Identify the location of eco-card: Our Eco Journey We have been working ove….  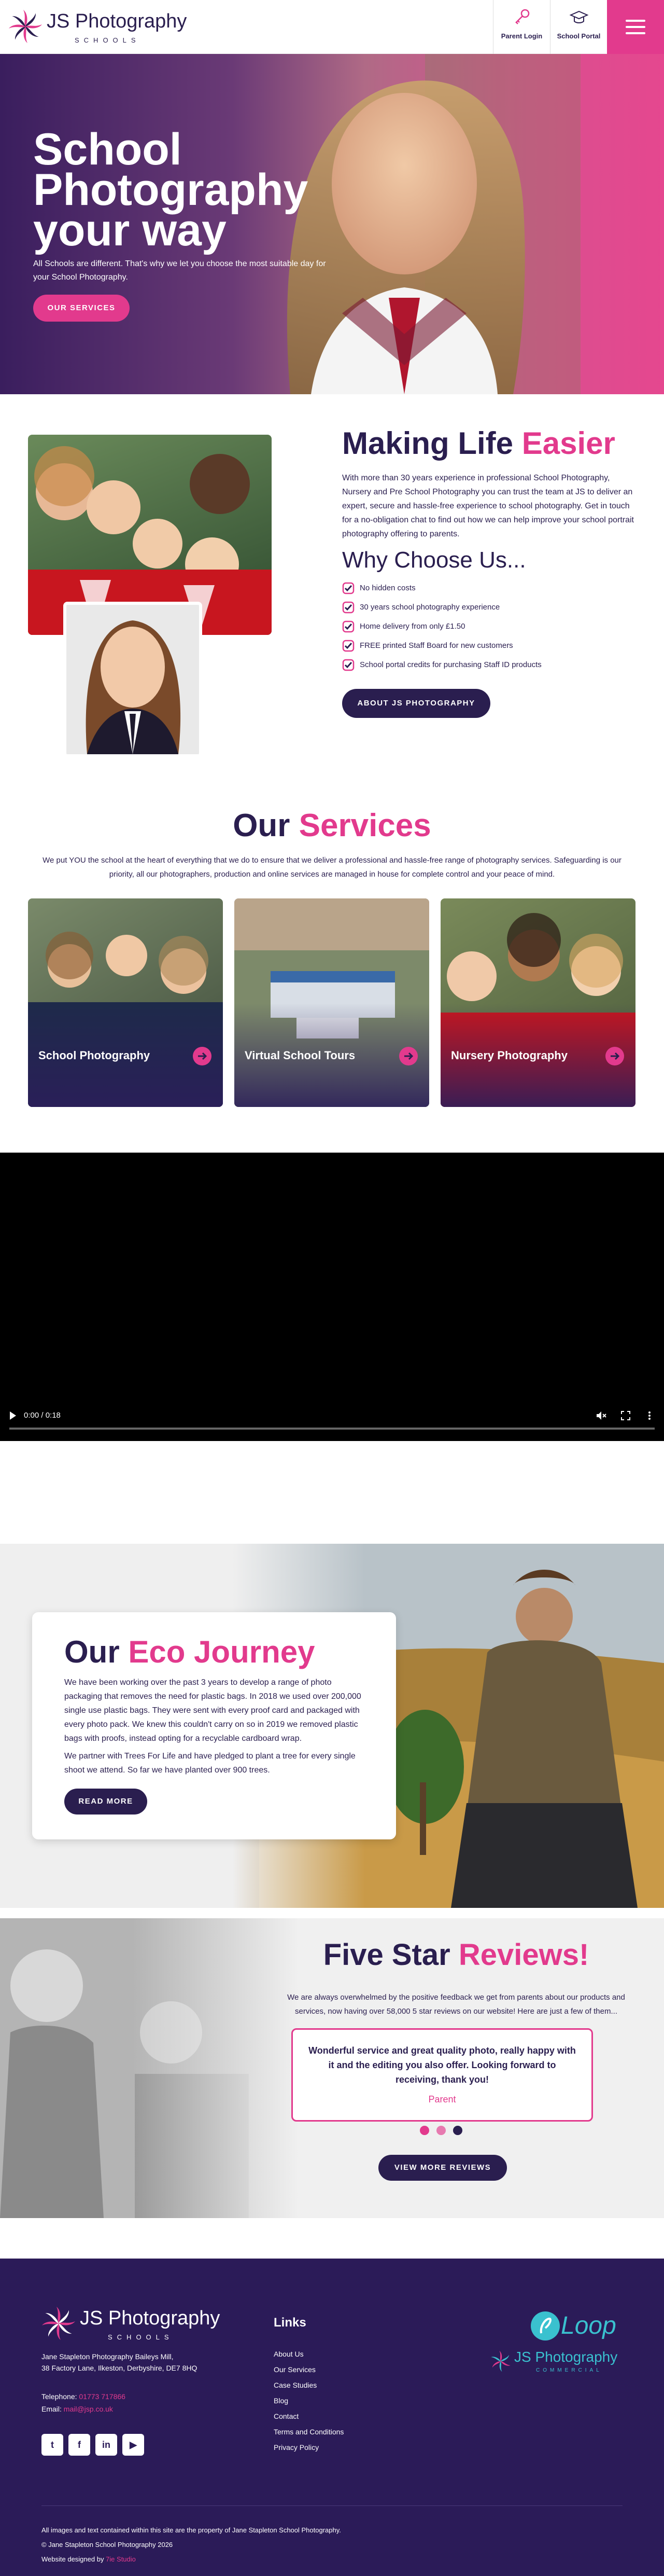
(214, 1725).